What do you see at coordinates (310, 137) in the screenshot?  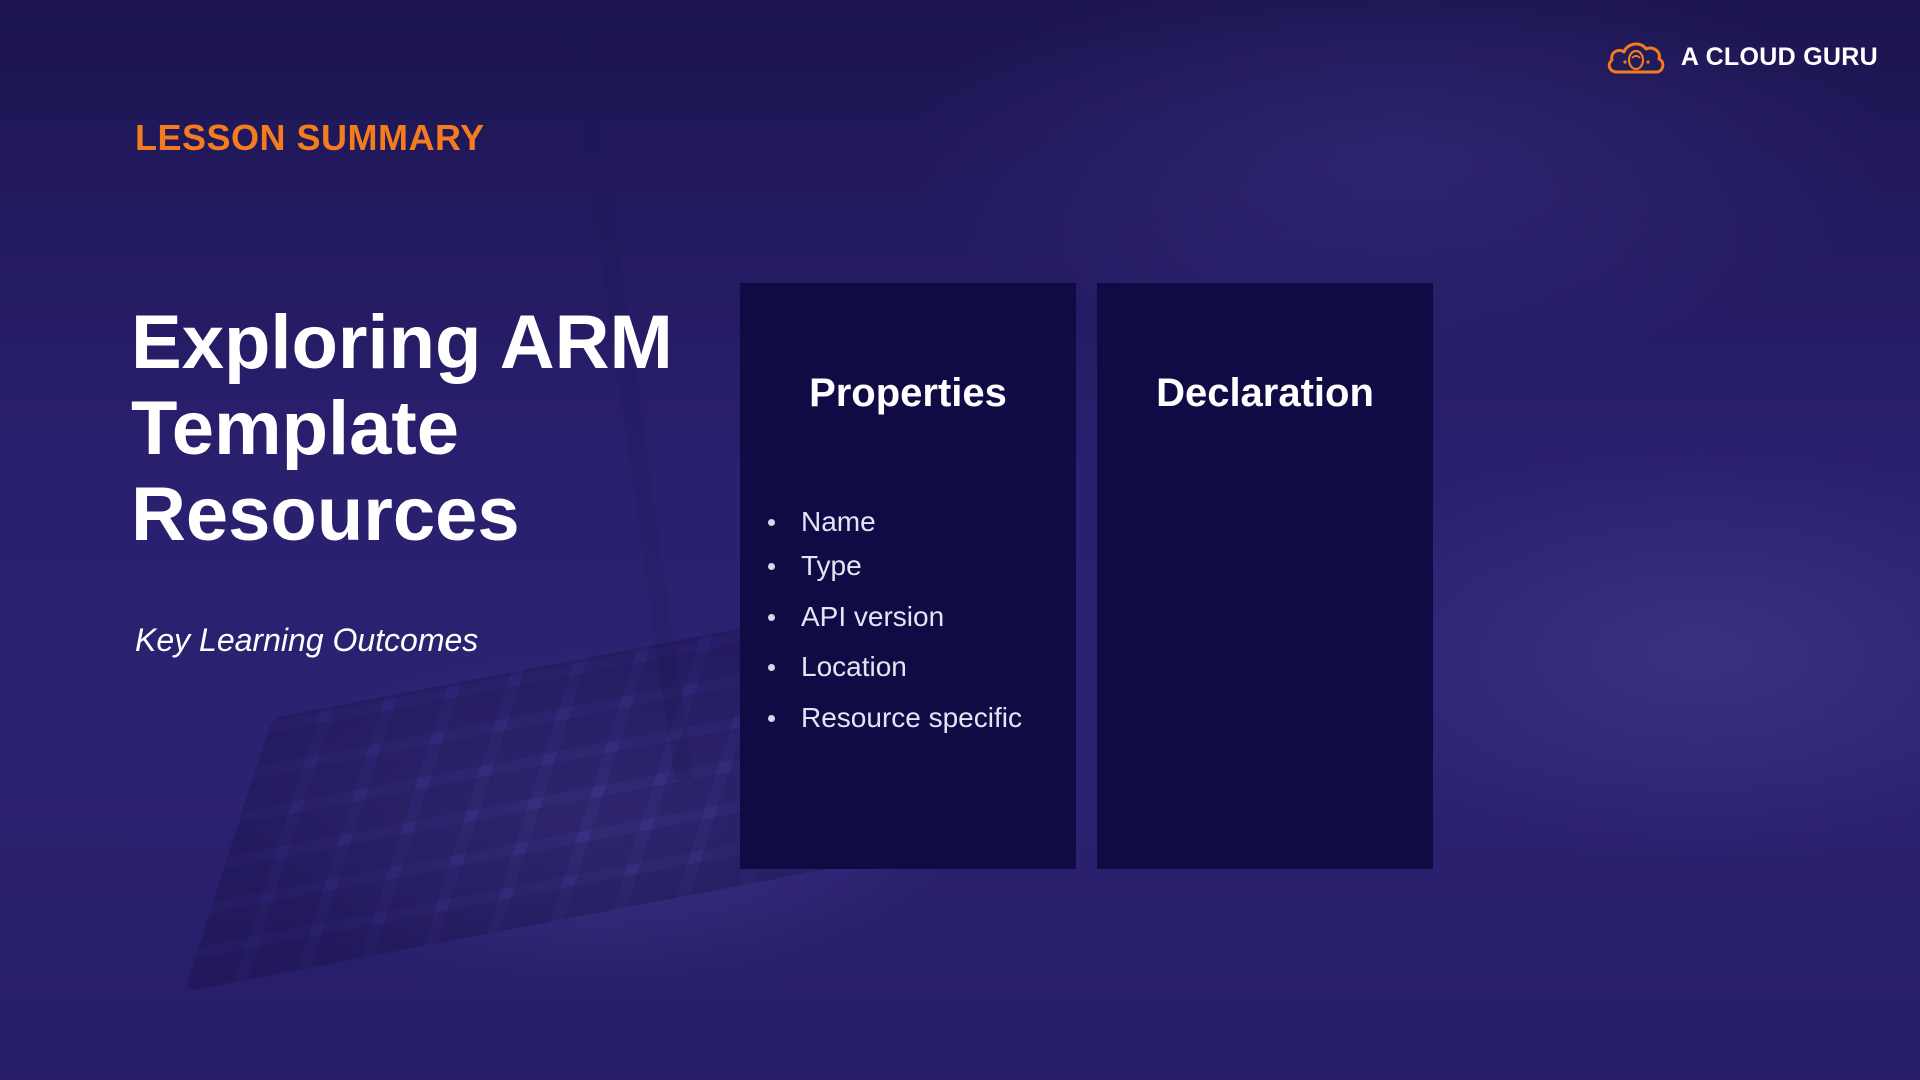 I see `lesson-summary-label: LESSON SUMMARY` at bounding box center [310, 137].